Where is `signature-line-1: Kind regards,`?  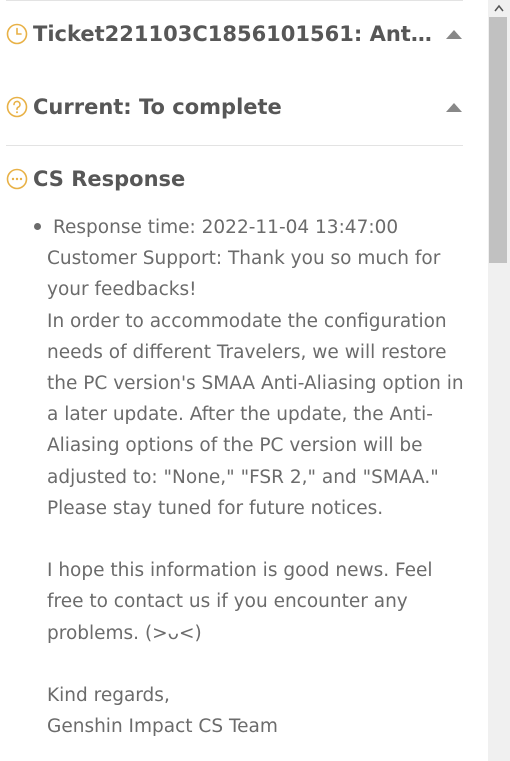 signature-line-1: Kind regards, is located at coordinates (108, 696).